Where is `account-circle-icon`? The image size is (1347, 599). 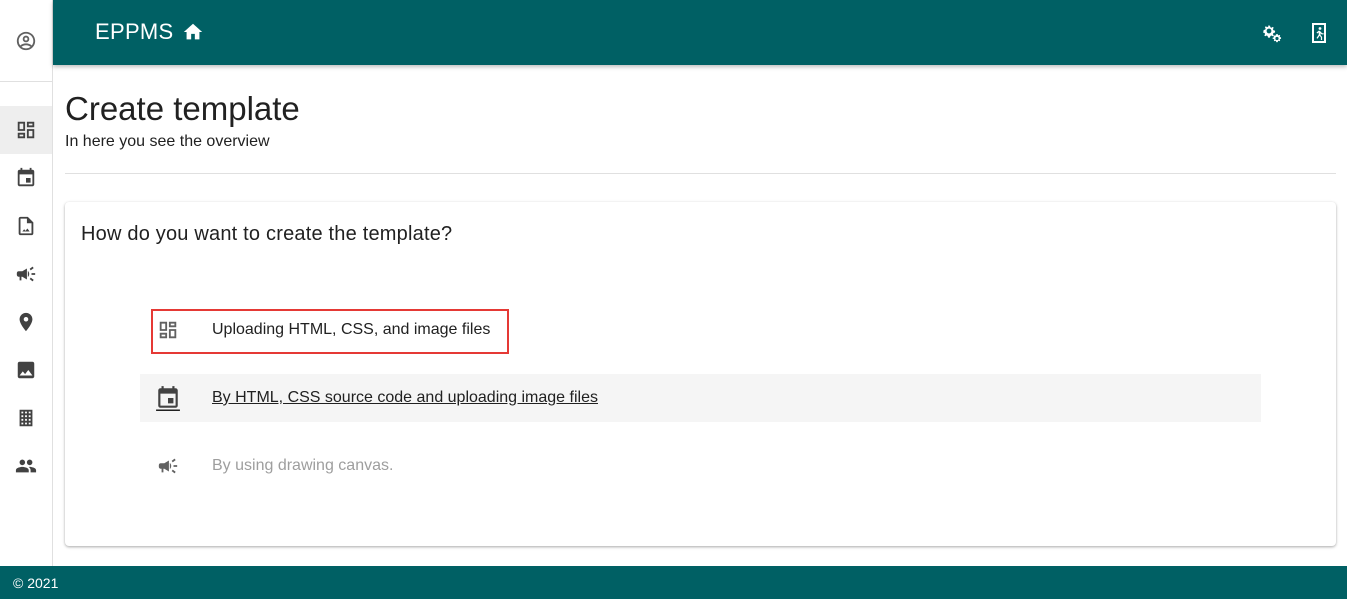 account-circle-icon is located at coordinates (26, 40).